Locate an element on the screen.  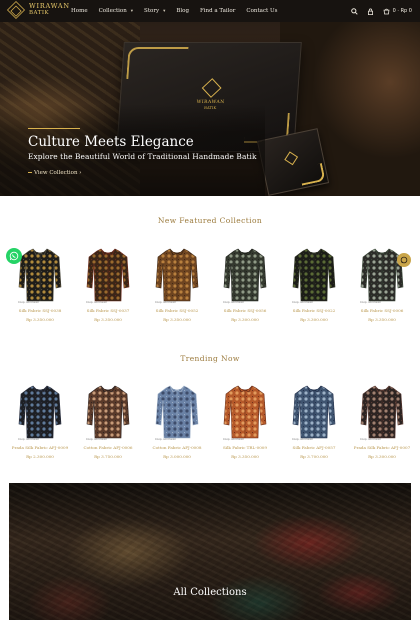
logo-name: WIRAWAN is located at coordinates (49, 6).